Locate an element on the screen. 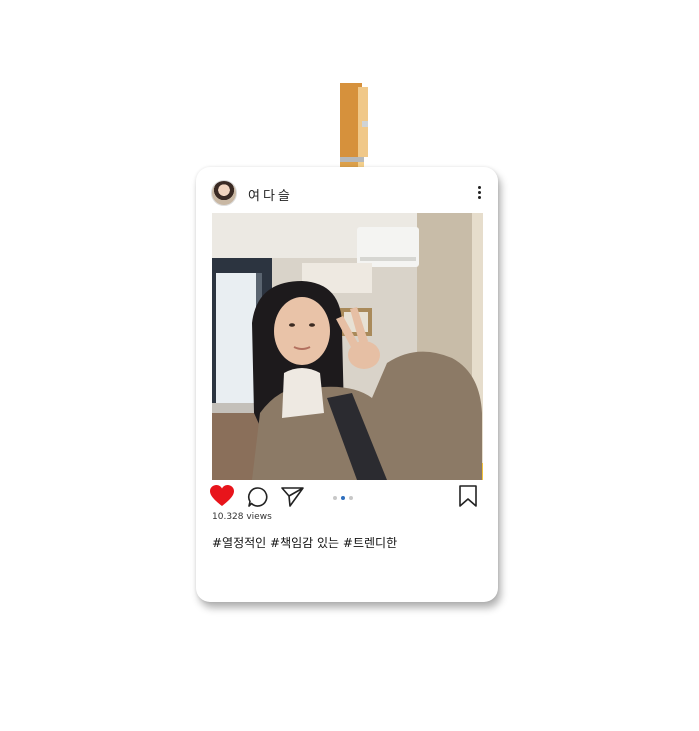 The width and height of the screenshot is (699, 731). profile-avatar is located at coordinates (224, 193).